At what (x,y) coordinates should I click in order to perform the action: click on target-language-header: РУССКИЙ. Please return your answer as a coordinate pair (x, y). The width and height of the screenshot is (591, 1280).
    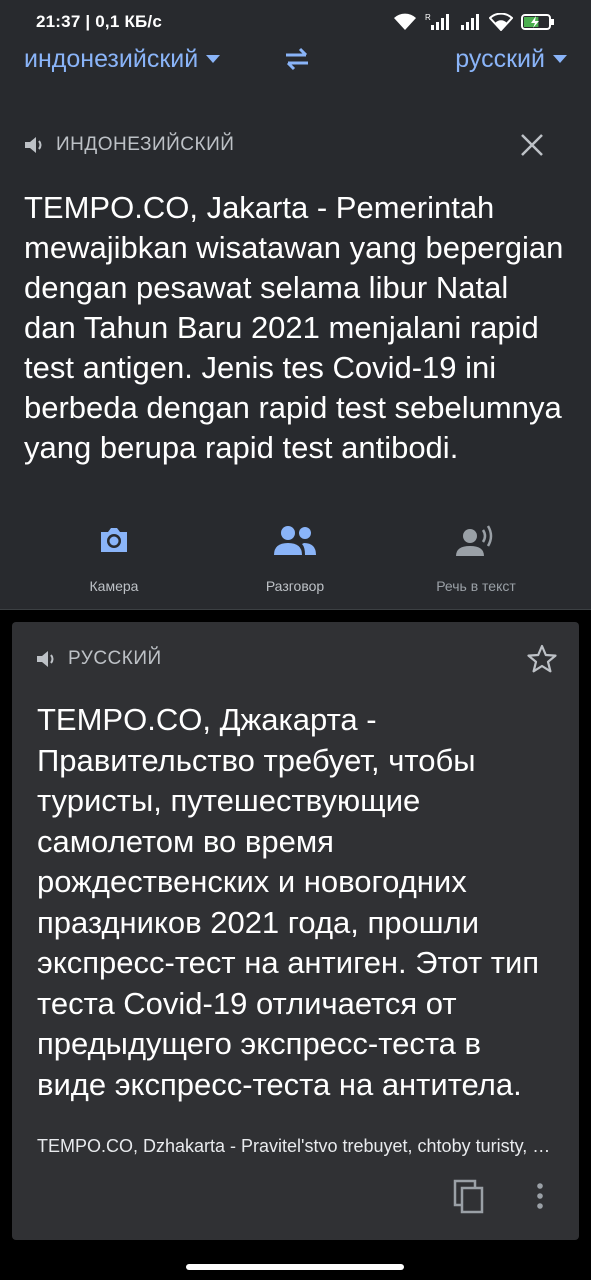
    Looking at the image, I should click on (99, 659).